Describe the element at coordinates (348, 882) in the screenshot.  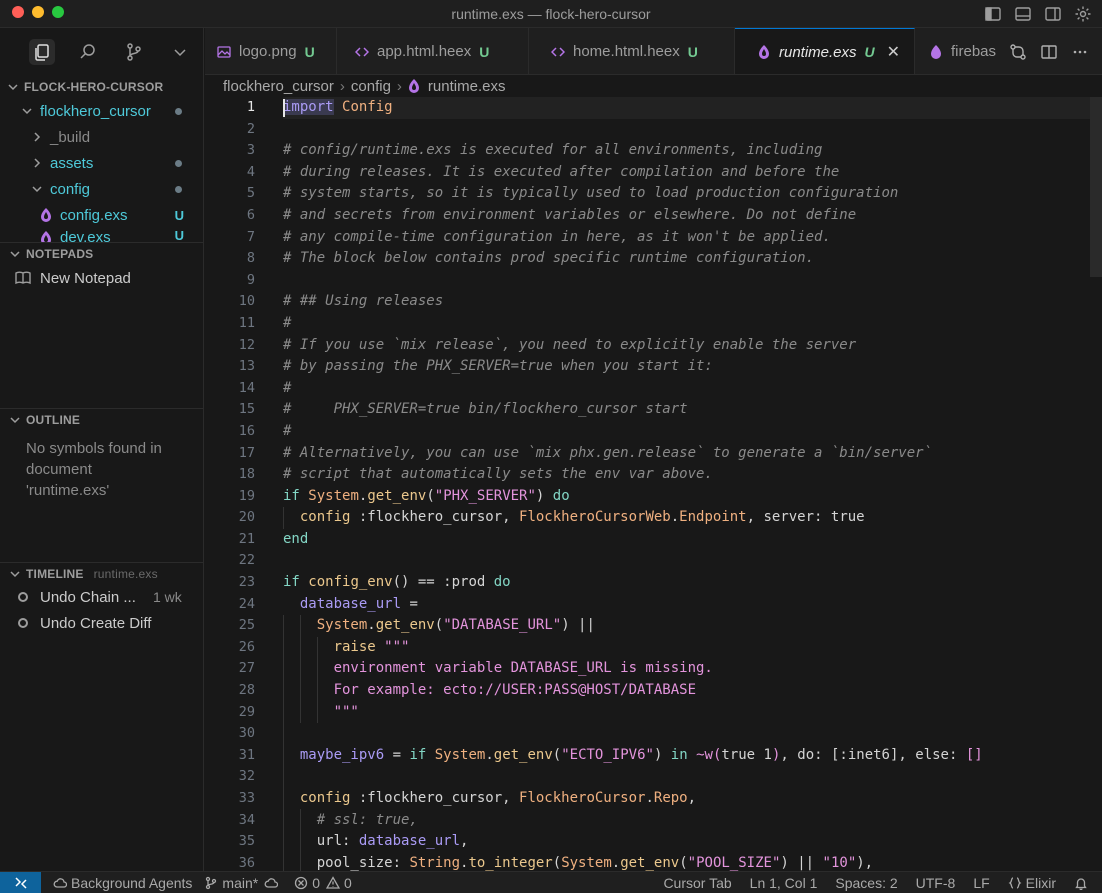
I see `warning-count: 0` at that location.